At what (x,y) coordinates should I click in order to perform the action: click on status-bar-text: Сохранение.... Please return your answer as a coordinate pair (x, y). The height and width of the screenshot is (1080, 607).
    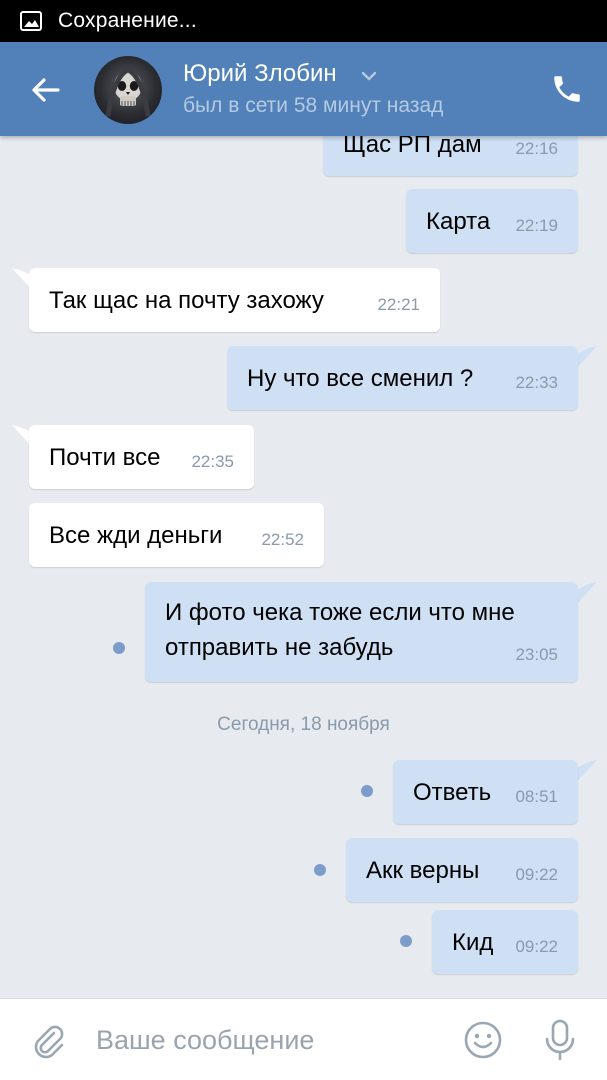
    Looking at the image, I should click on (127, 20).